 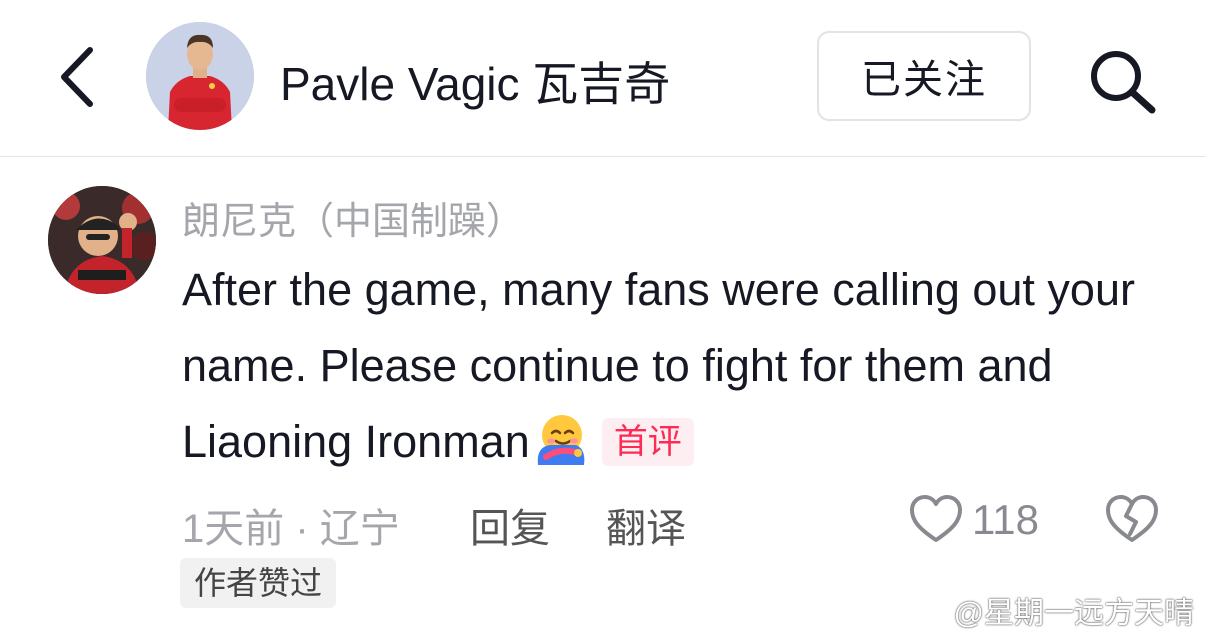 I want to click on translate-button: 翻译, so click(x=646, y=525).